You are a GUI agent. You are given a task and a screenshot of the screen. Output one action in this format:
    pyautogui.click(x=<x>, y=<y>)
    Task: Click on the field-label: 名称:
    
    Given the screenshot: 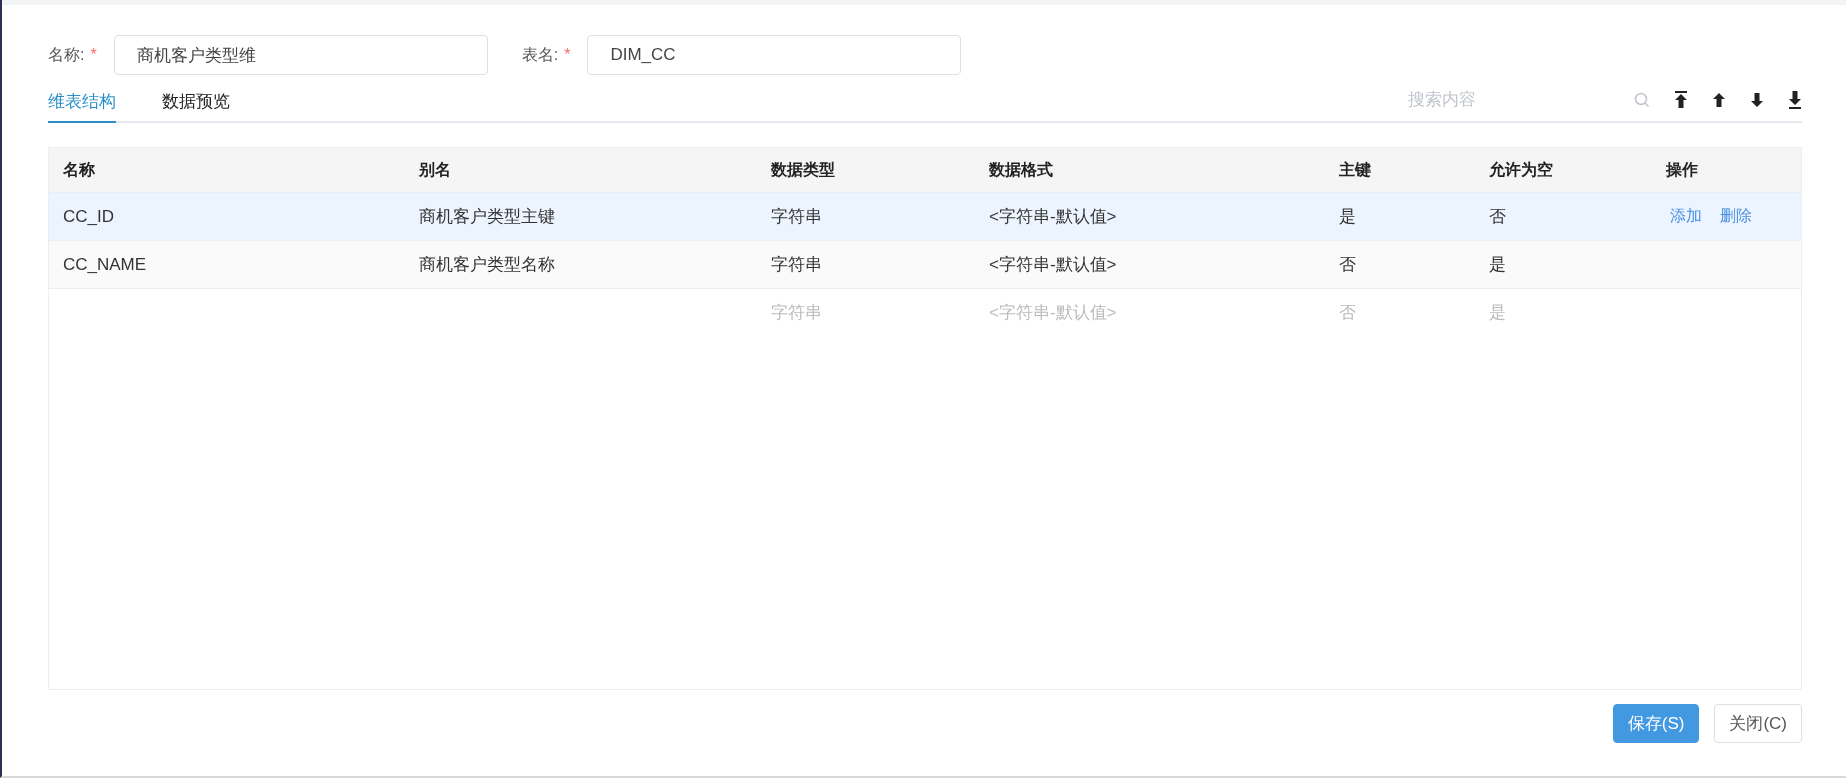 What is the action you would take?
    pyautogui.click(x=66, y=54)
    